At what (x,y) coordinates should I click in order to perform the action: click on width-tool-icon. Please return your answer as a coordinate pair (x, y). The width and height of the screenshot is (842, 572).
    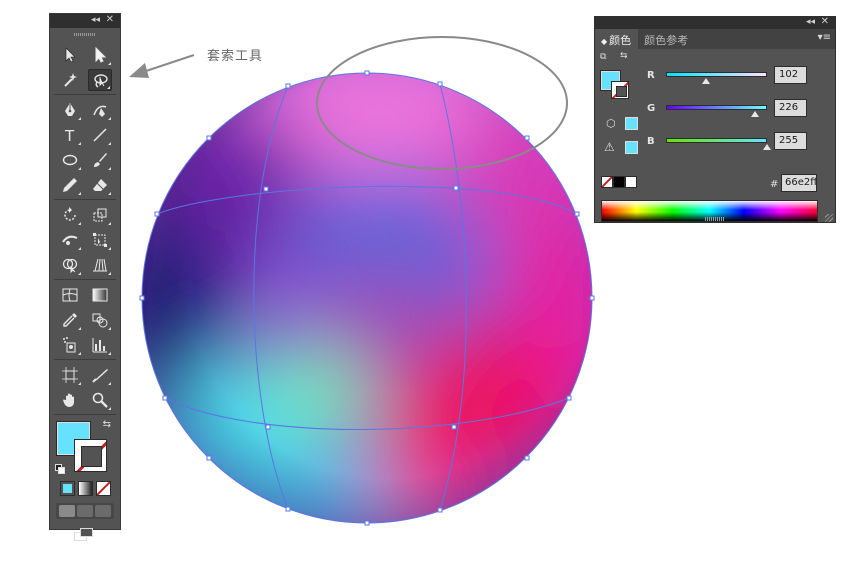
    Looking at the image, I should click on (70, 240).